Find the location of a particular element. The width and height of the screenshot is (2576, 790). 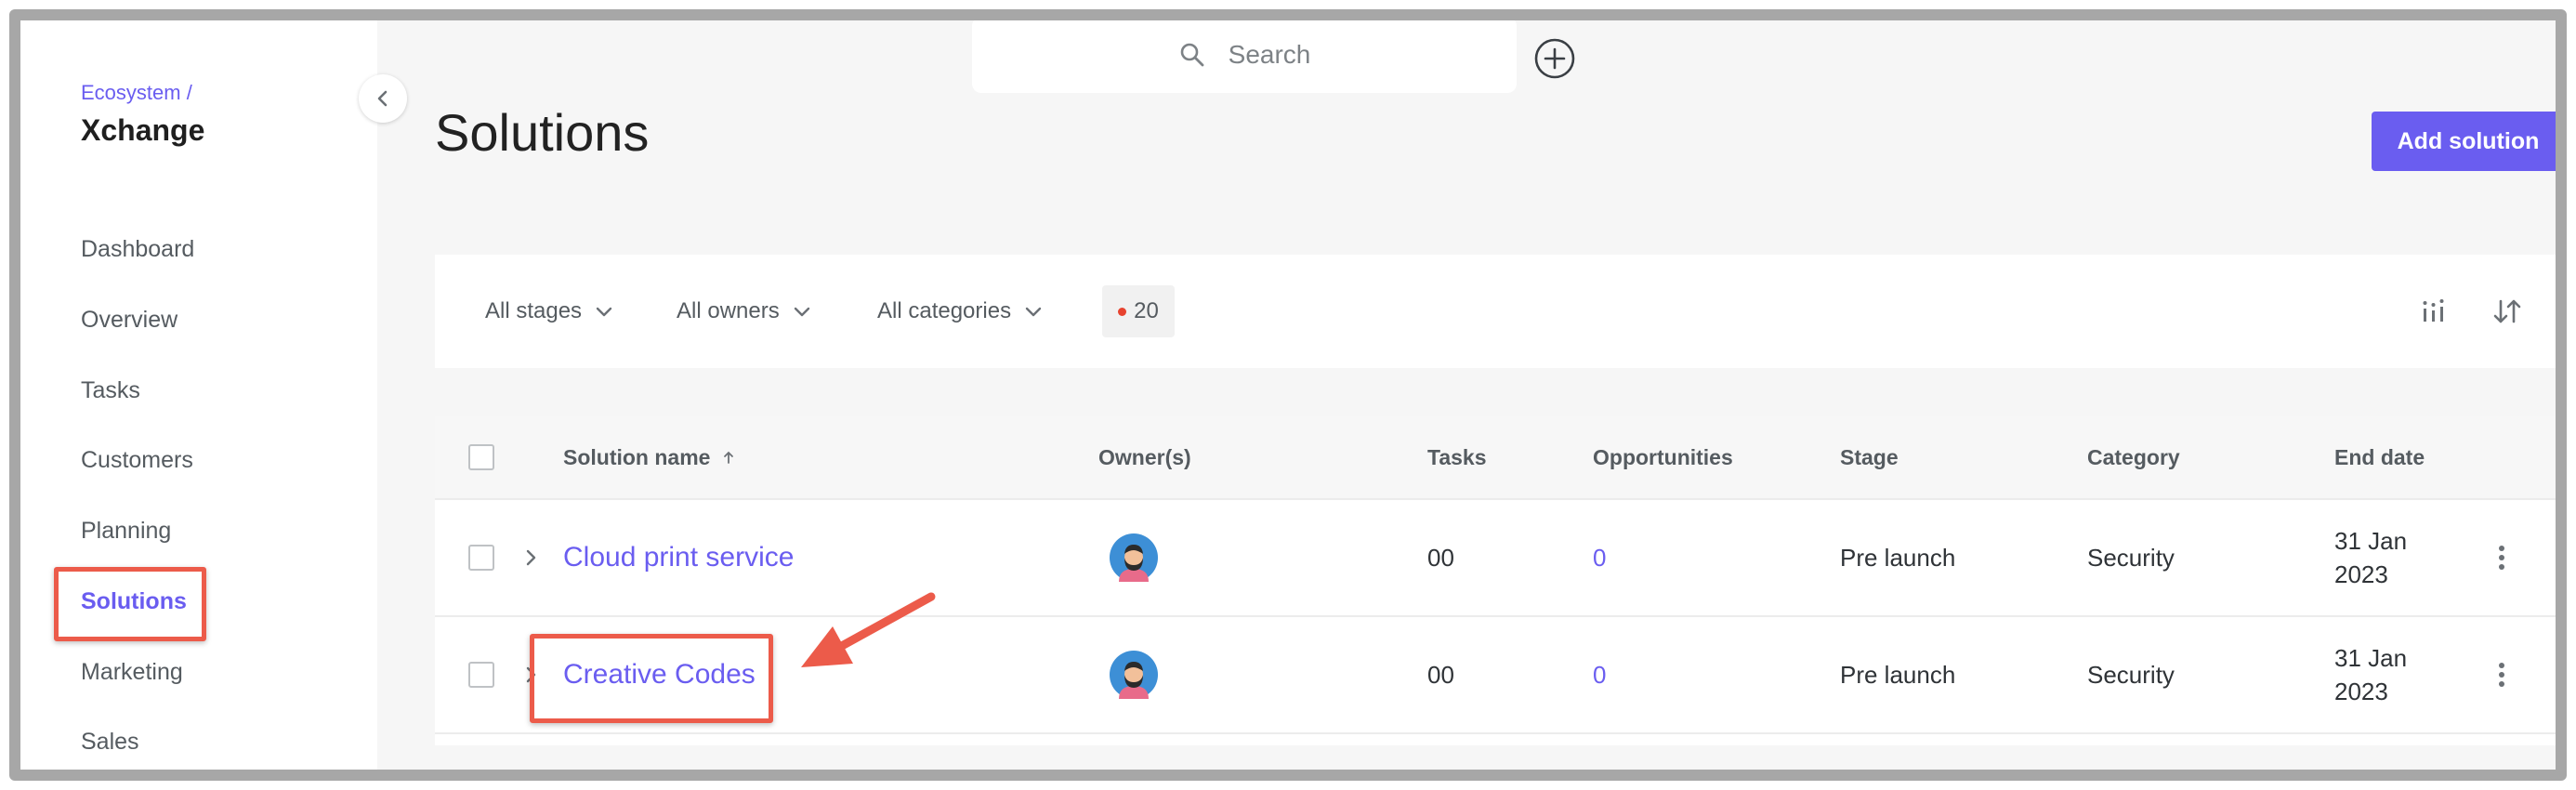

solution-name-link: Cloud print service is located at coordinates (678, 557).